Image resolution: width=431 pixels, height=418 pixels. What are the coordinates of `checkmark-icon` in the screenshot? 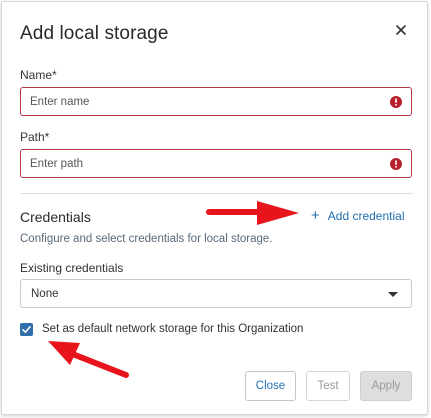 It's located at (26, 329).